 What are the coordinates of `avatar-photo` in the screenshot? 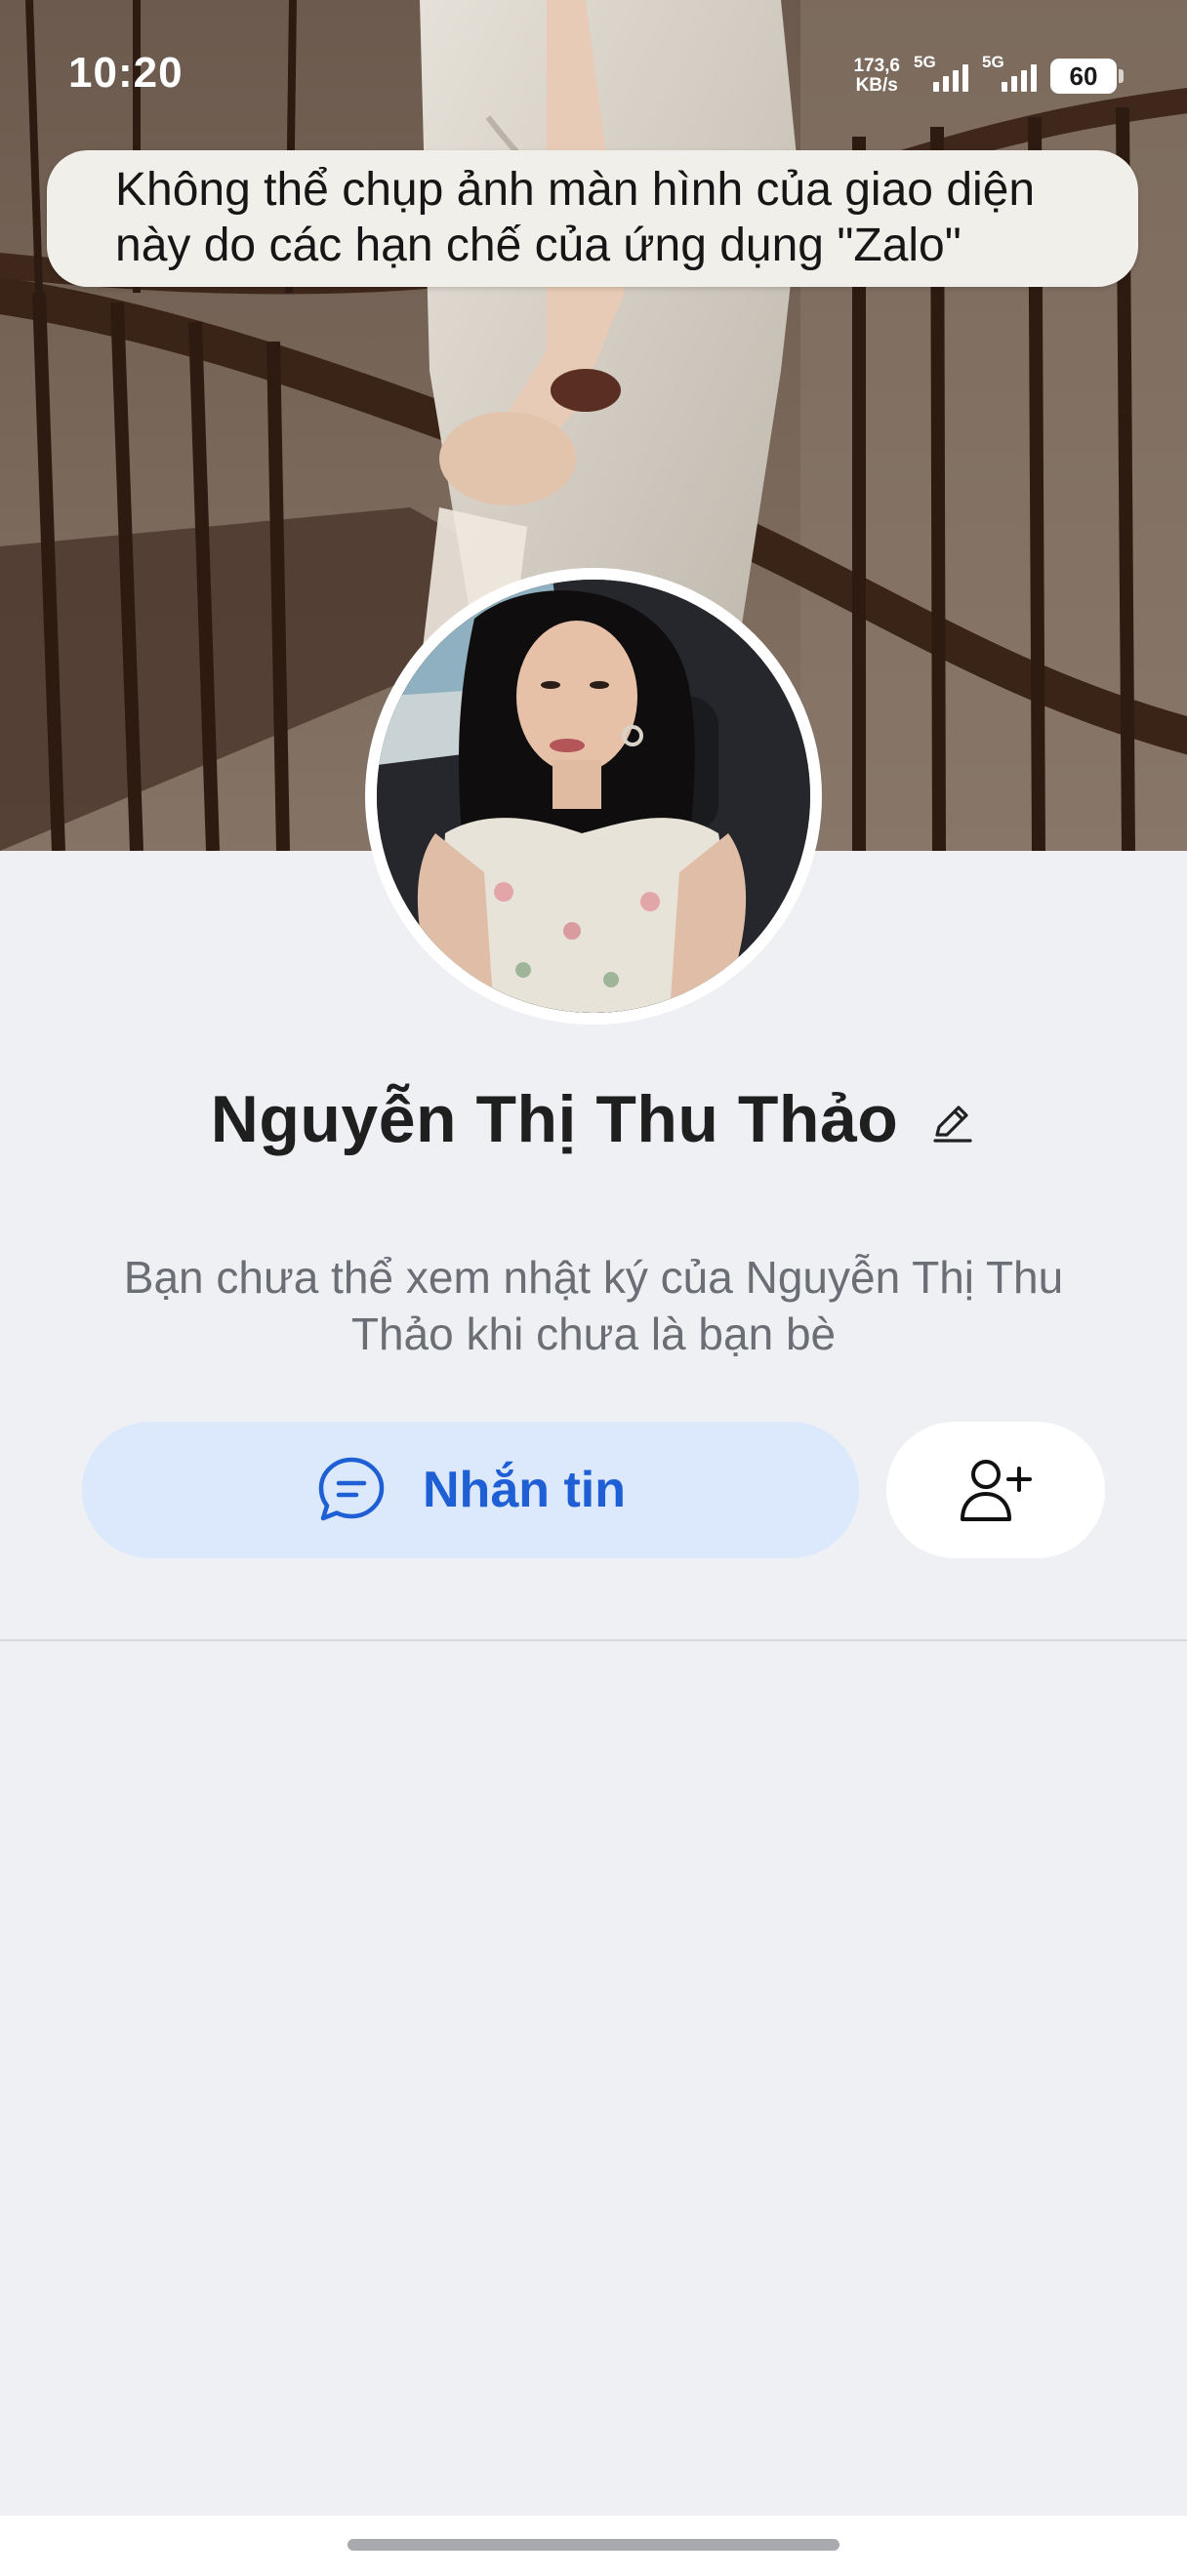 It's located at (593, 796).